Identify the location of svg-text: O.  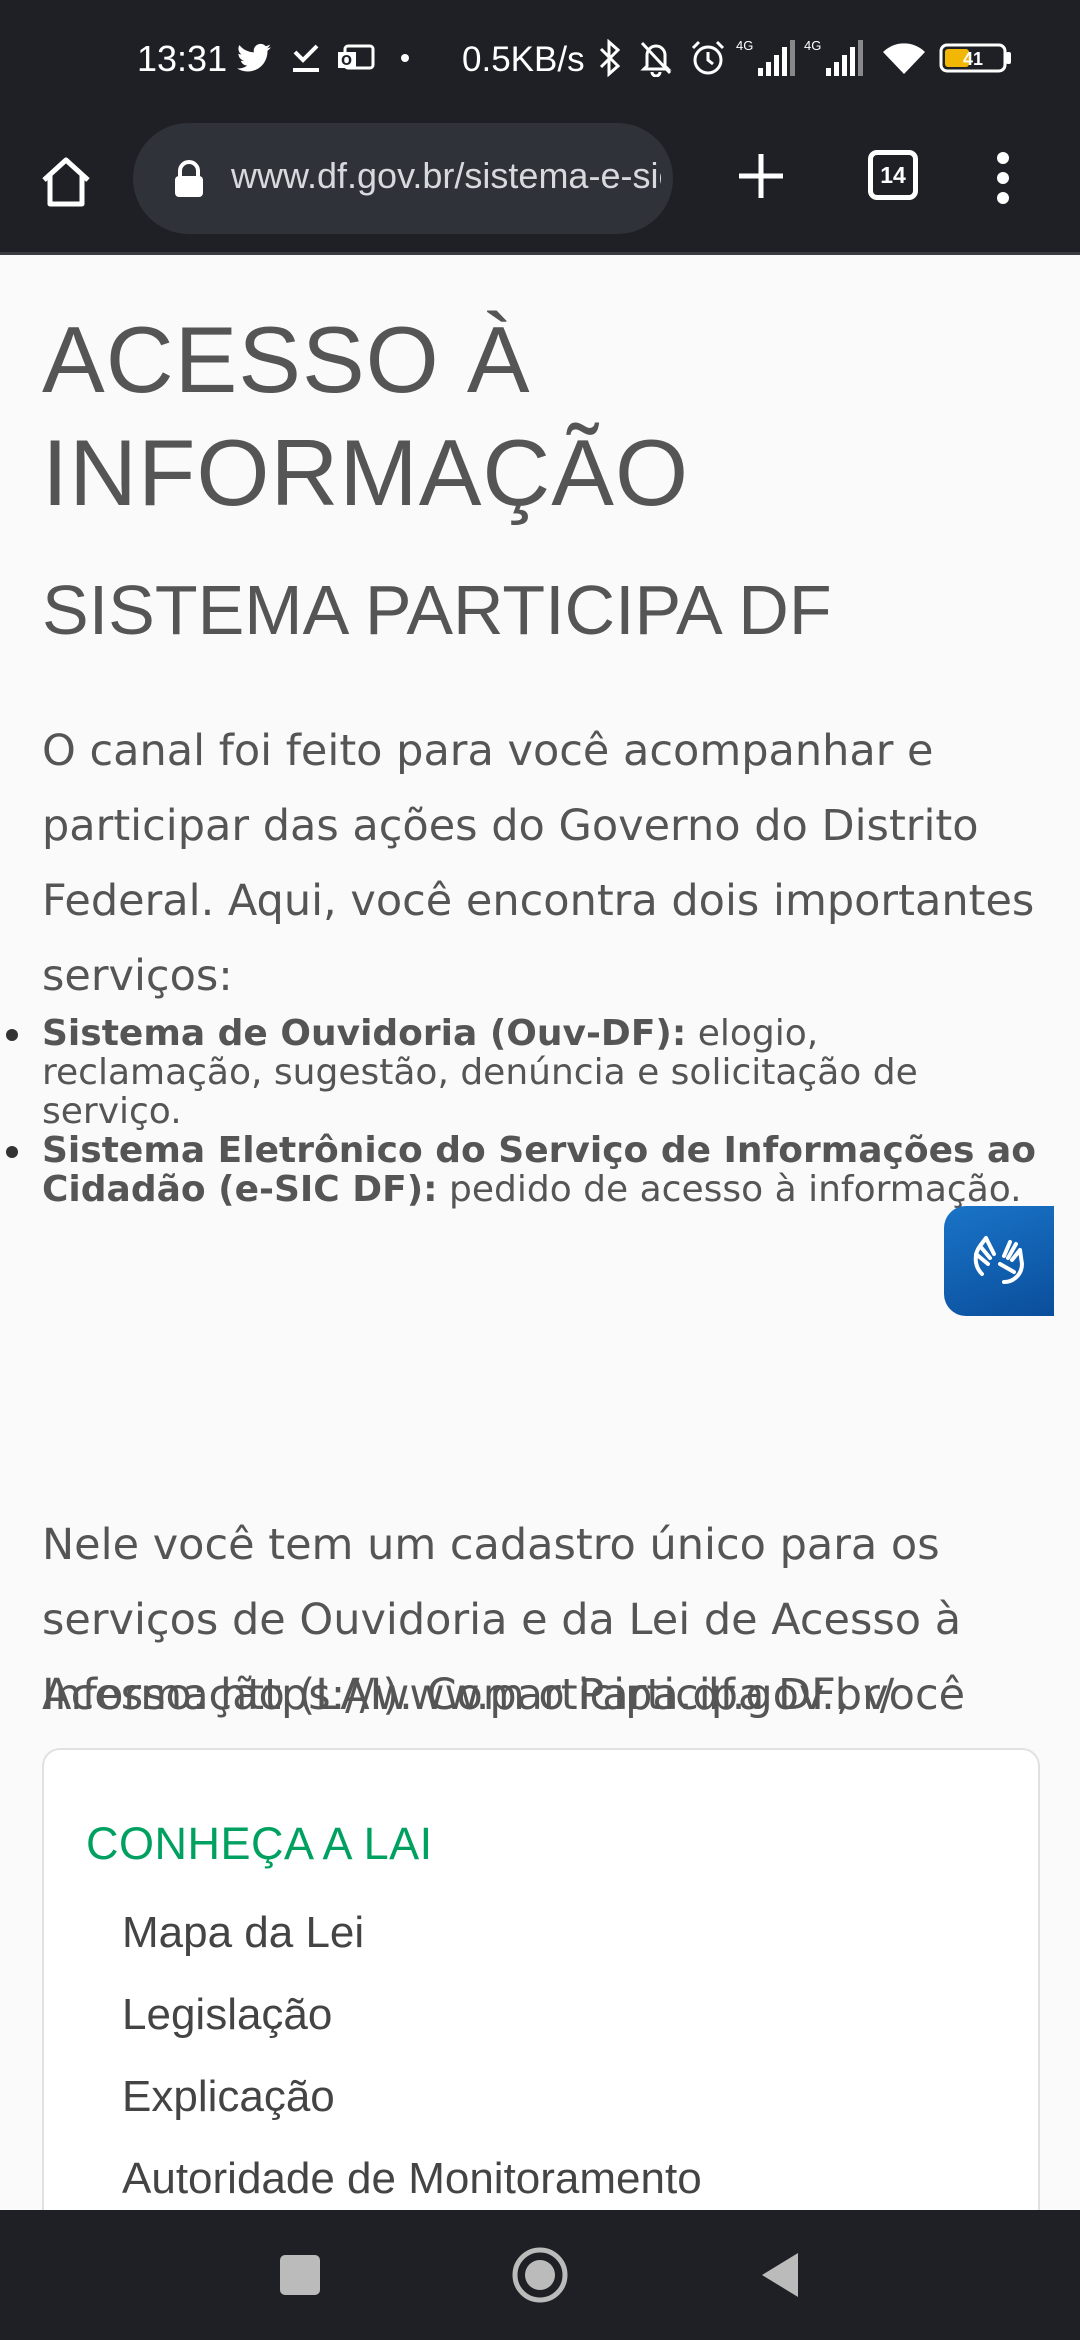
(346, 61).